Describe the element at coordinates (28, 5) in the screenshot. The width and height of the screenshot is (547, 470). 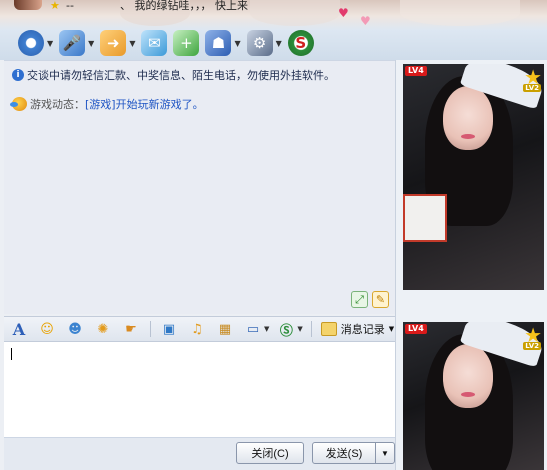
I see `contact-avatar` at that location.